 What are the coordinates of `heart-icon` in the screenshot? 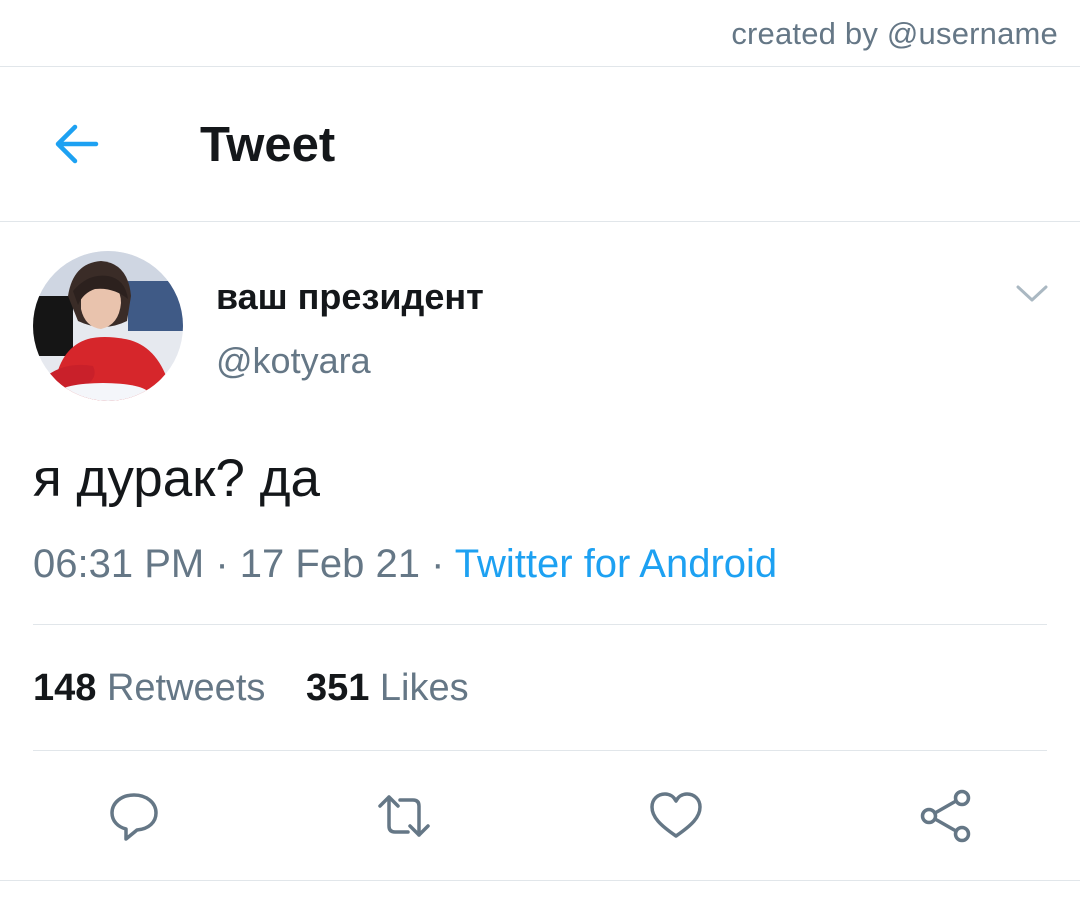 It's located at (676, 815).